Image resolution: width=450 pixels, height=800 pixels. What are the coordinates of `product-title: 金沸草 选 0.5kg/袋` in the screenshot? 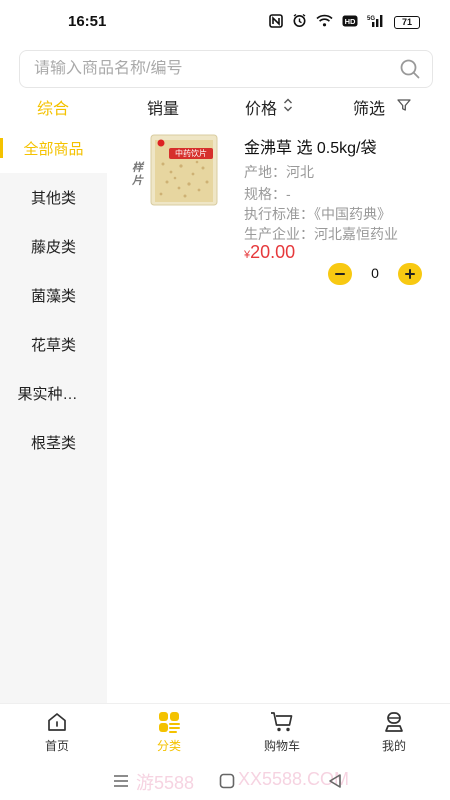 It's located at (310, 146).